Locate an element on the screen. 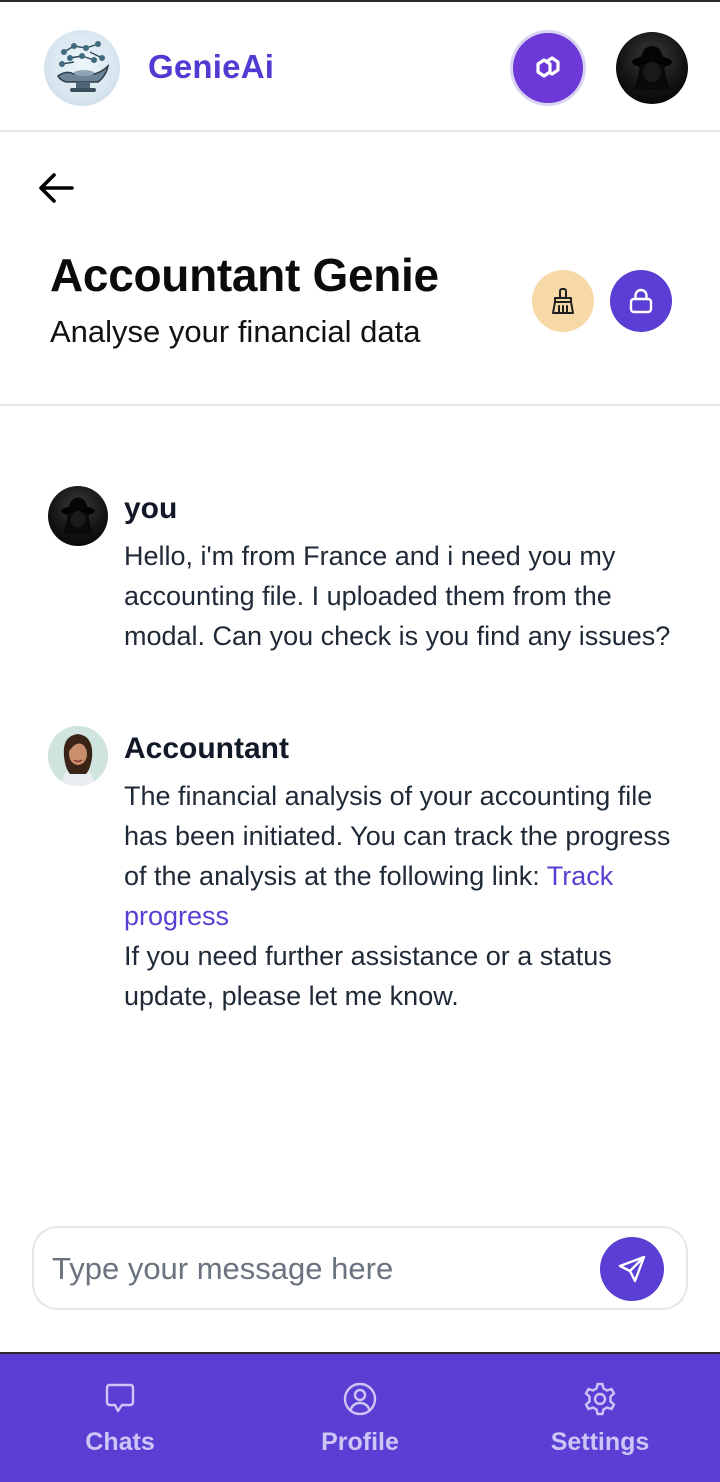  message-input is located at coordinates (322, 1269).